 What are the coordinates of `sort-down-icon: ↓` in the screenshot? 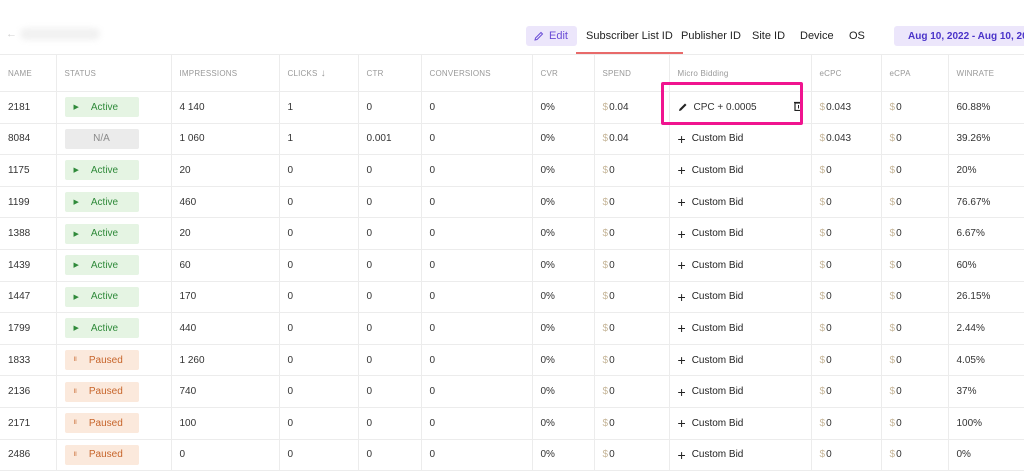 It's located at (322, 73).